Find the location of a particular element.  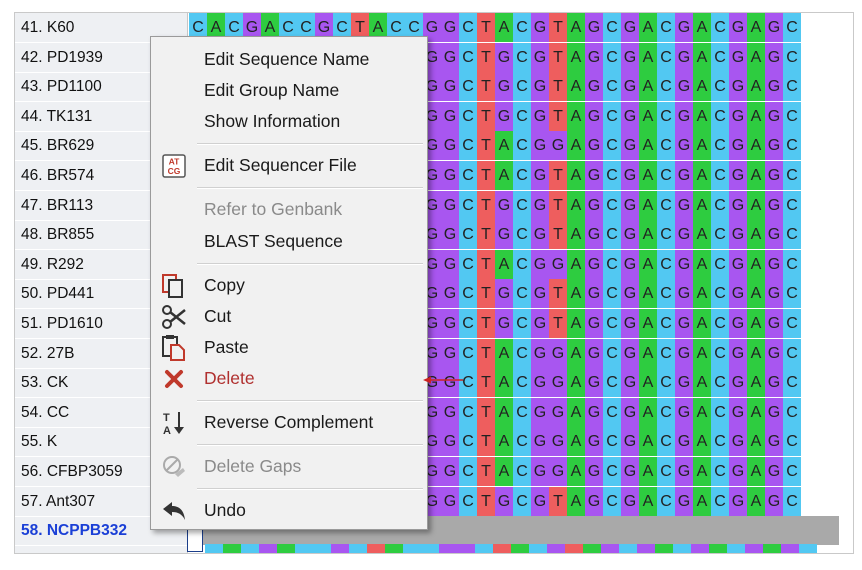

menu-item-reverse-complement: T A Reverse Complement is located at coordinates (289, 422).